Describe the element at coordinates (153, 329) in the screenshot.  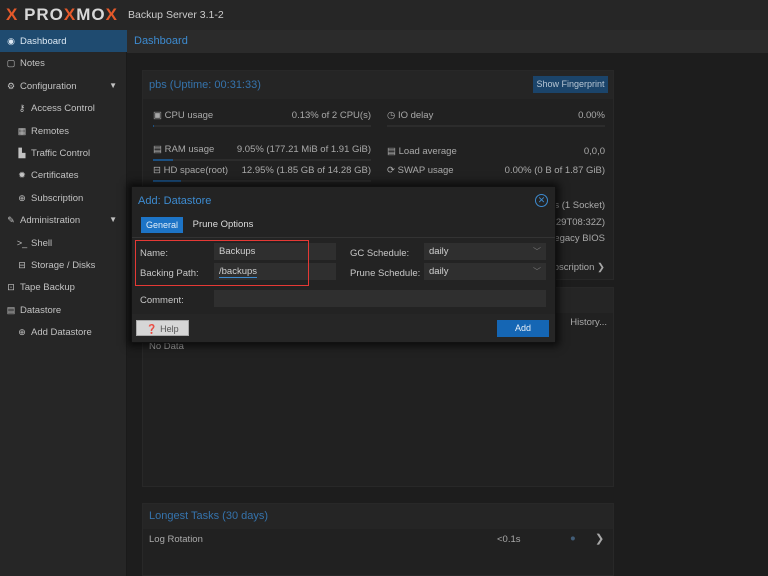
I see `help-icon: ❓` at that location.